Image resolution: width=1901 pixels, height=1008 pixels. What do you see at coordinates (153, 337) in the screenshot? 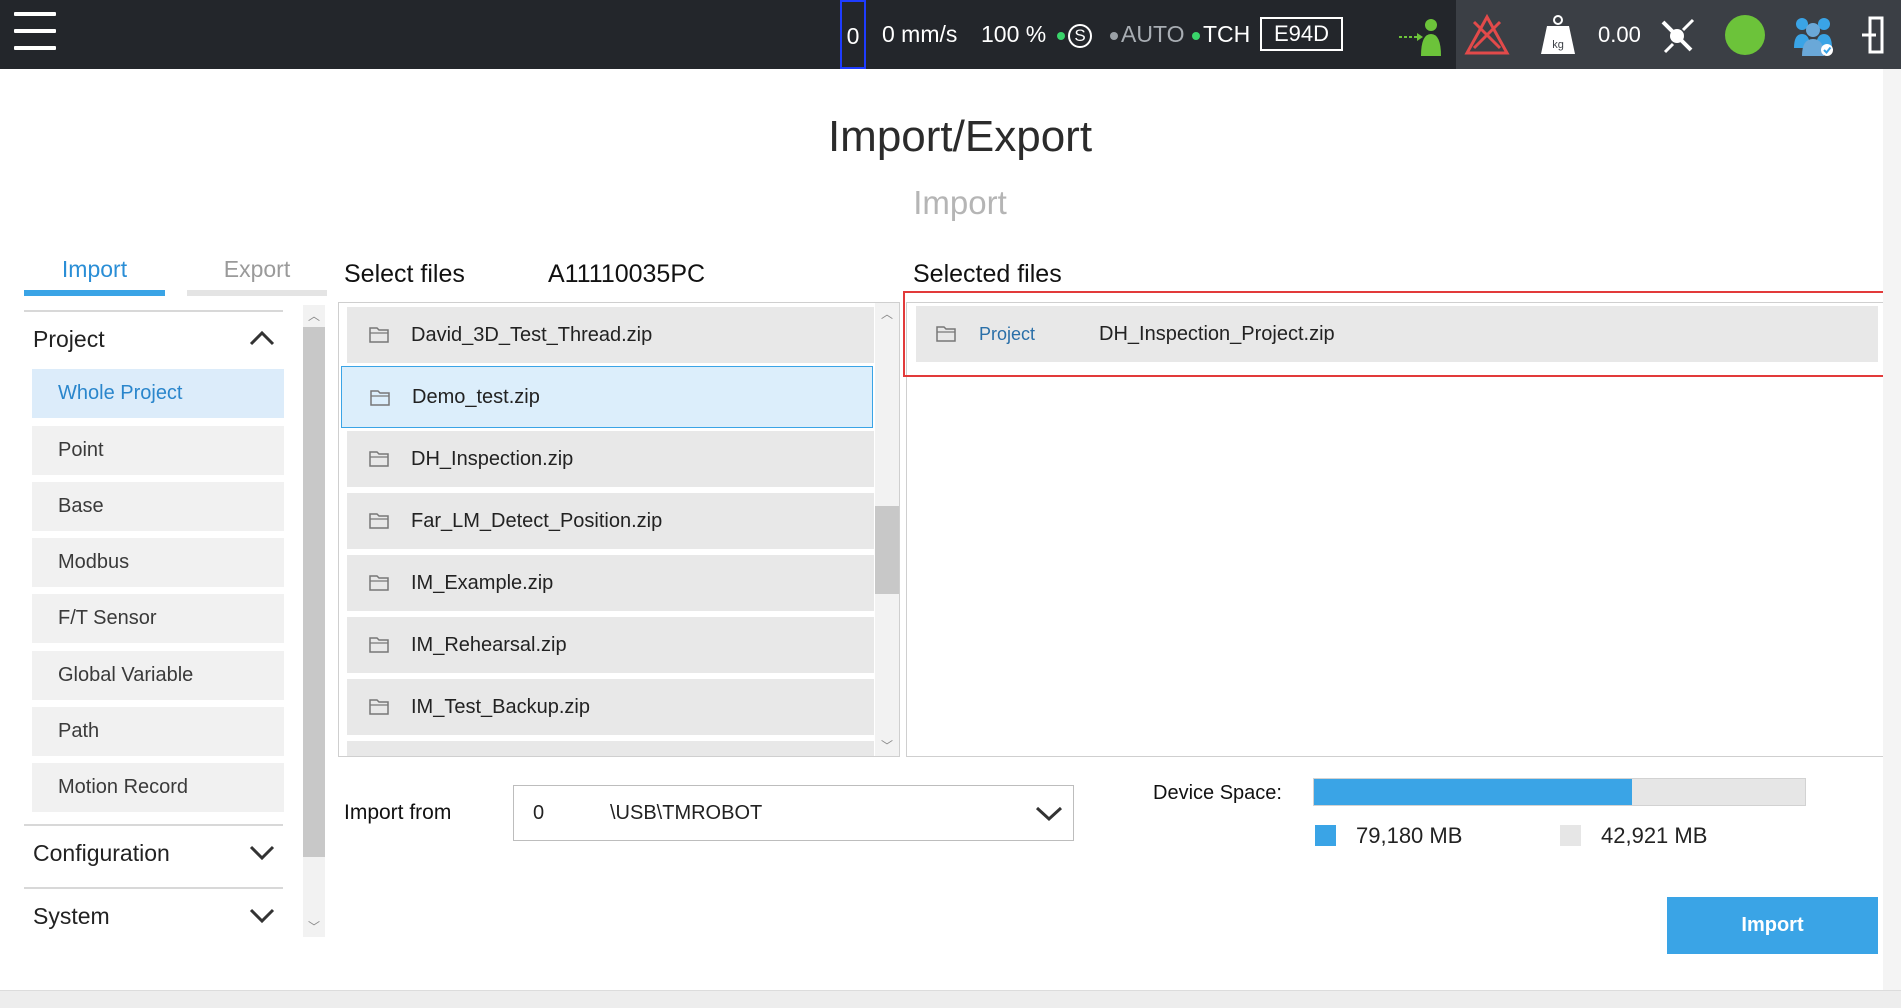
I see `category-project: Project` at bounding box center [153, 337].